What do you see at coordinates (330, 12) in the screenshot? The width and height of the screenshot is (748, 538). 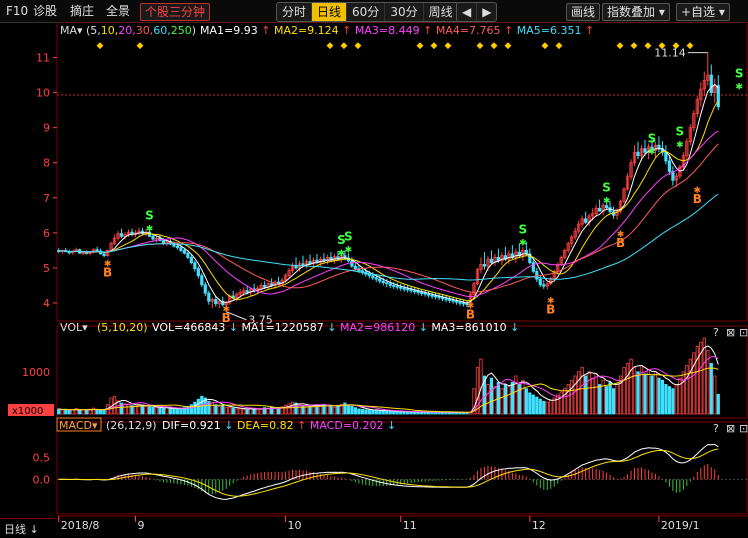 I see `period-tab-1: 日线` at bounding box center [330, 12].